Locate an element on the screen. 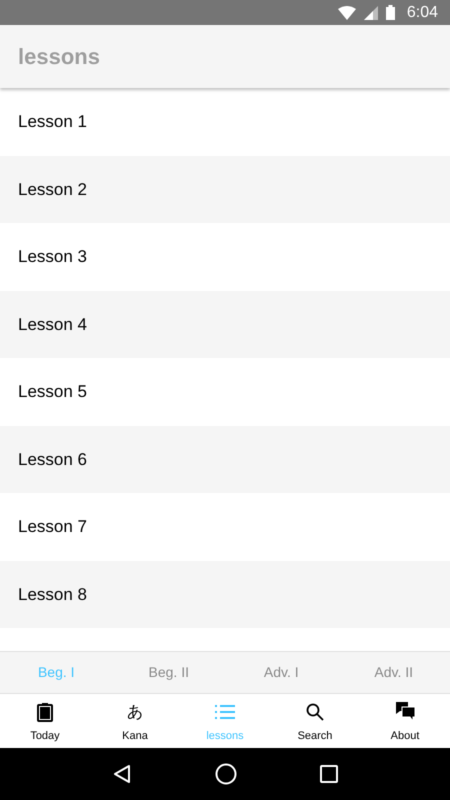  search-icon is located at coordinates (315, 711).